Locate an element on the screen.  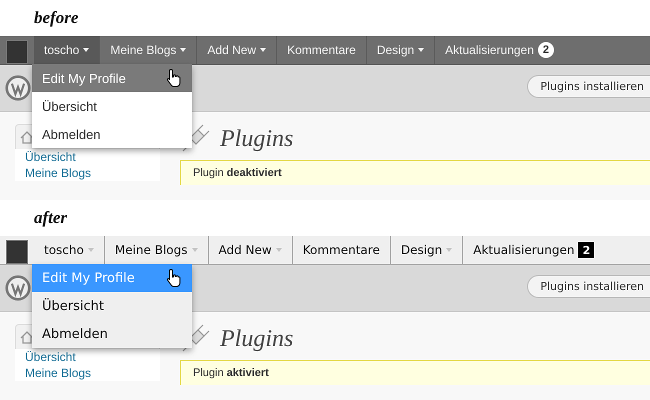
notice-message: Plugin aktiviert is located at coordinates (415, 372).